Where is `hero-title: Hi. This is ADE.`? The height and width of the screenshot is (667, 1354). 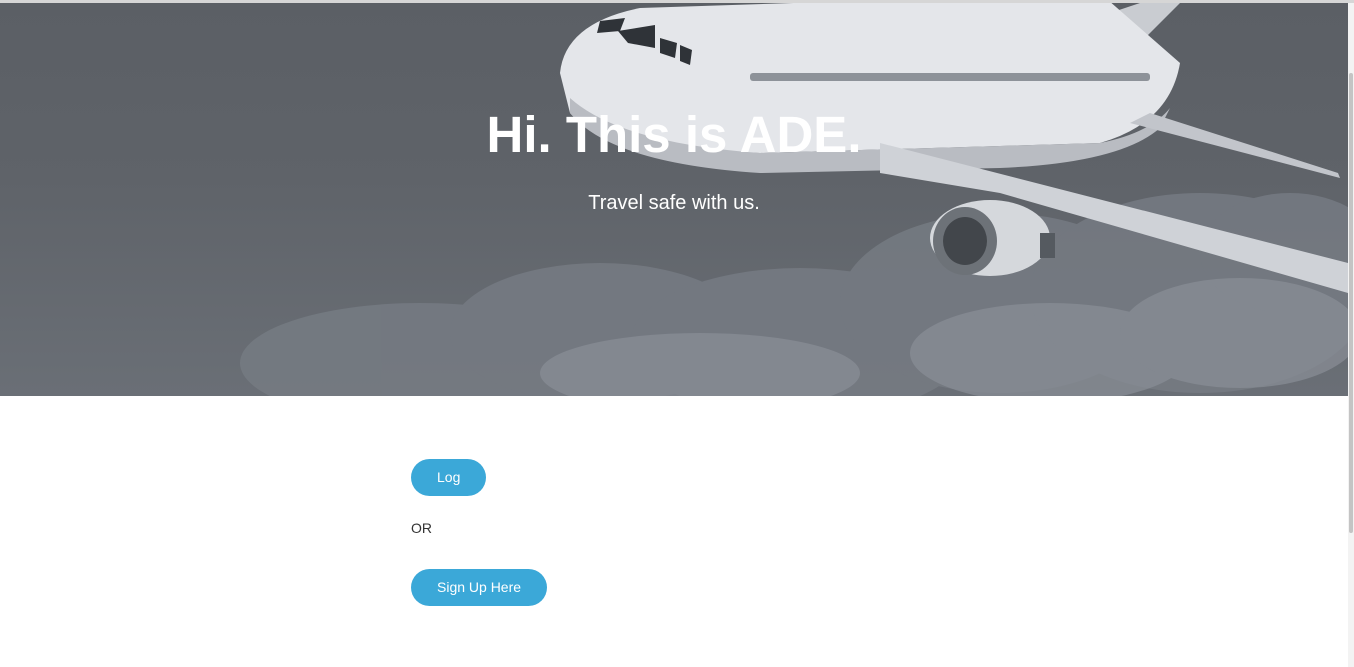 hero-title: Hi. This is ADE. is located at coordinates (674, 134).